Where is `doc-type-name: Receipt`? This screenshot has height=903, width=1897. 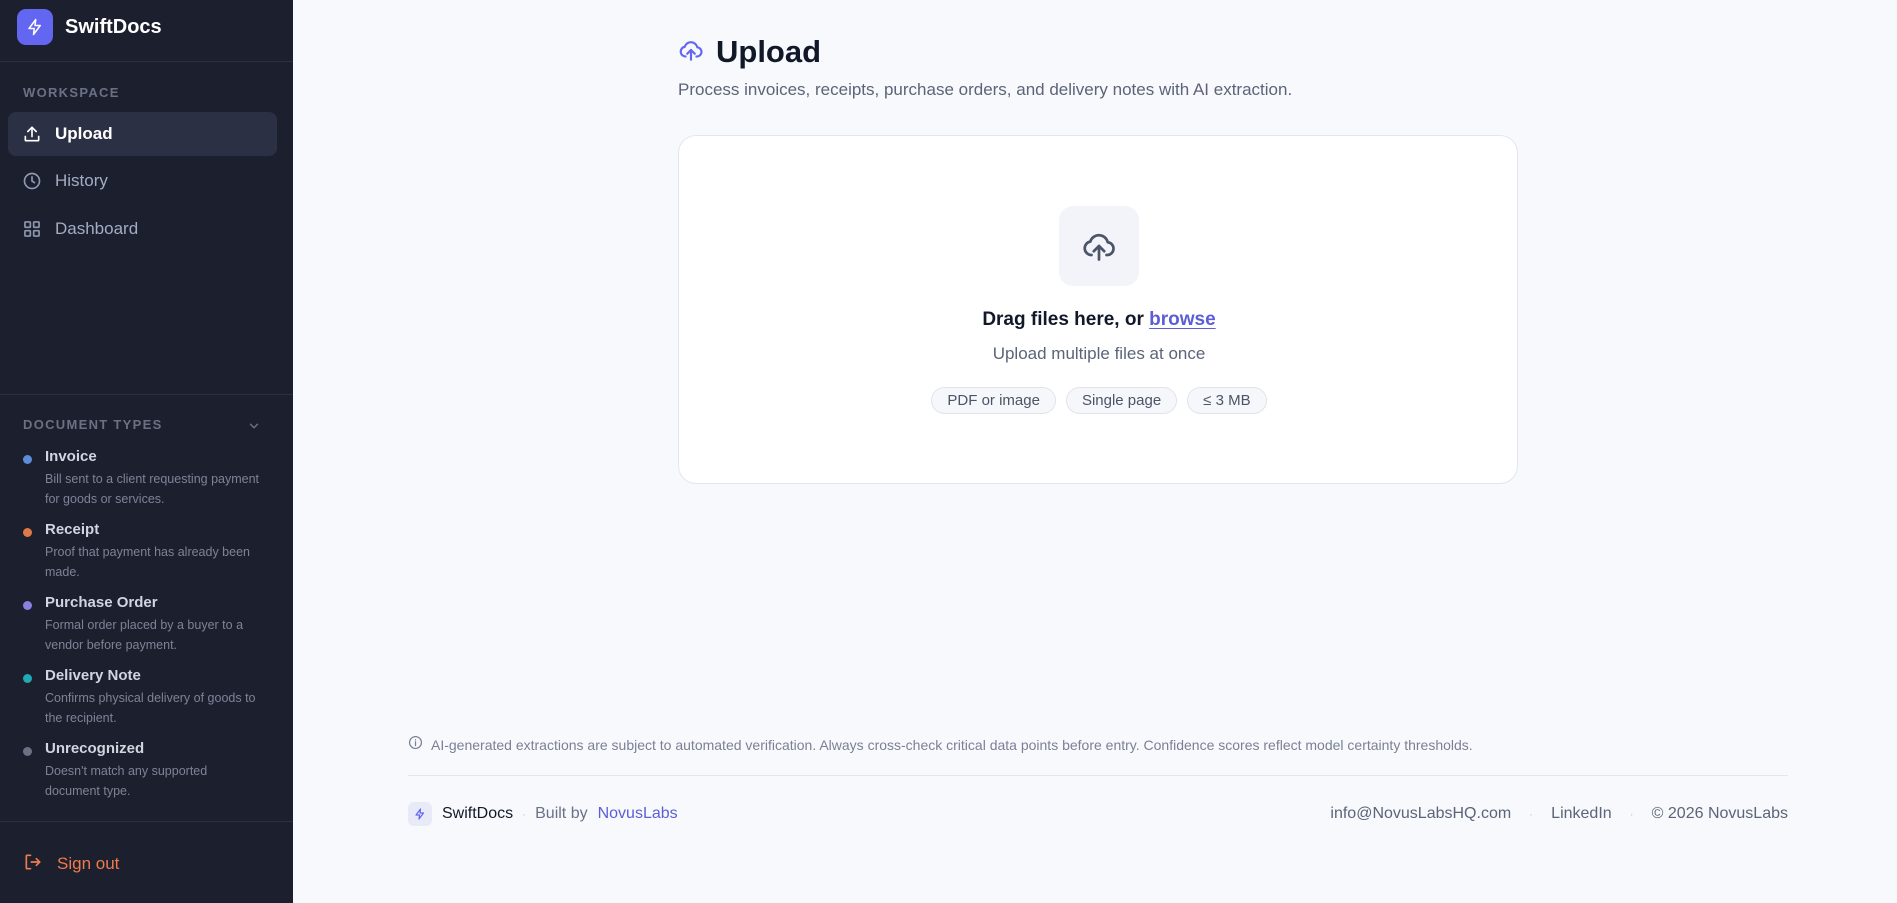
doc-type-name: Receipt is located at coordinates (72, 529).